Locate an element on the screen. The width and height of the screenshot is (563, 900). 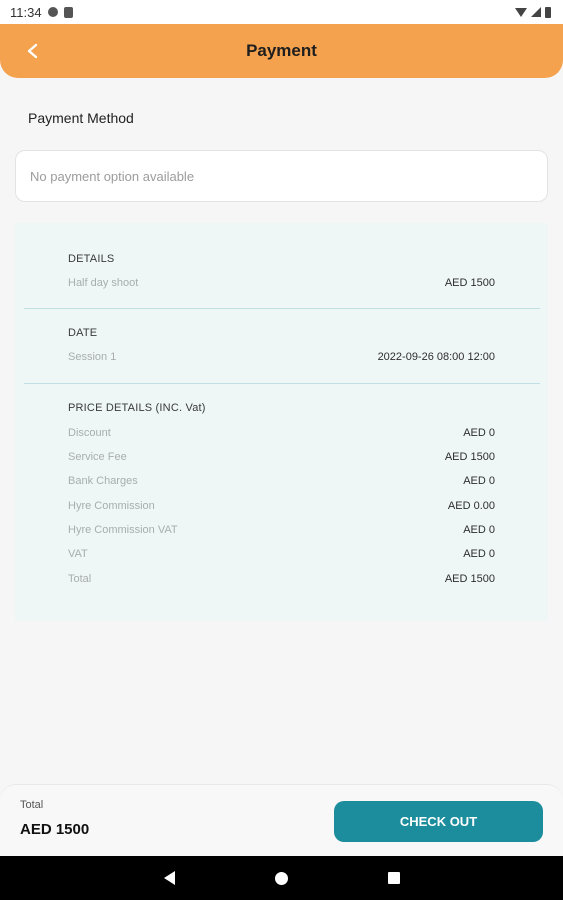
no-payment-option-text: No payment option available is located at coordinates (112, 176).